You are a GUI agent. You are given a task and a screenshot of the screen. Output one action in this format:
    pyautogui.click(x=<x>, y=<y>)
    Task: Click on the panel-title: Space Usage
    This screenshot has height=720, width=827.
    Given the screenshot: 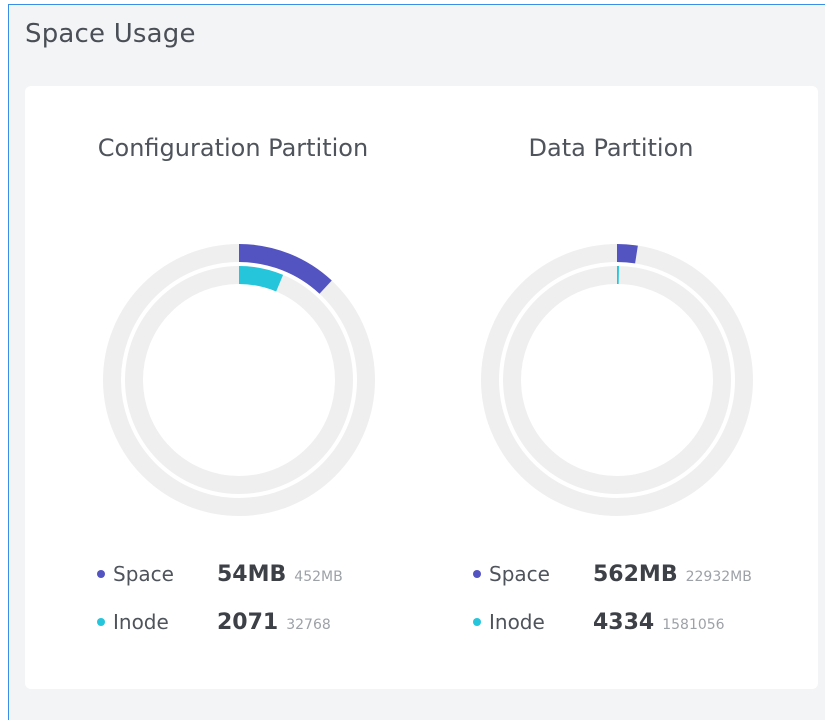 What is the action you would take?
    pyautogui.click(x=110, y=34)
    